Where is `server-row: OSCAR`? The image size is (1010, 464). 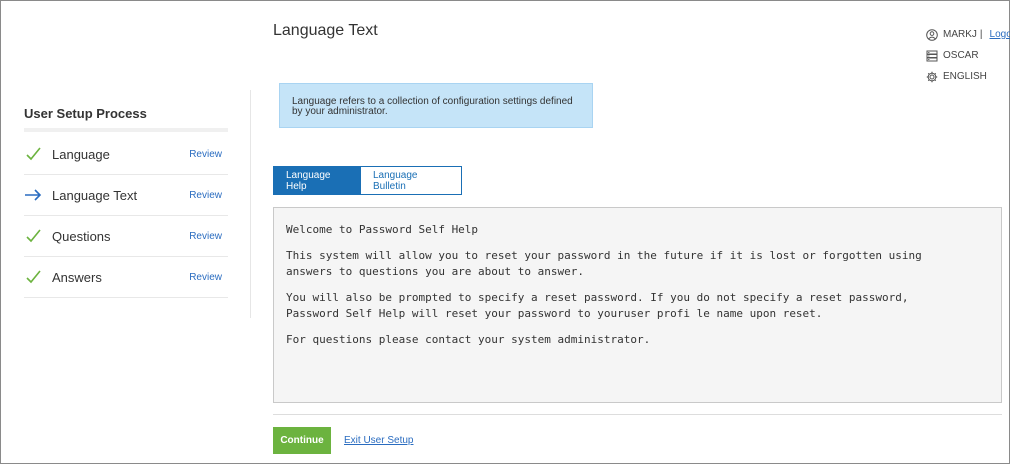
server-row: OSCAR is located at coordinates (968, 55).